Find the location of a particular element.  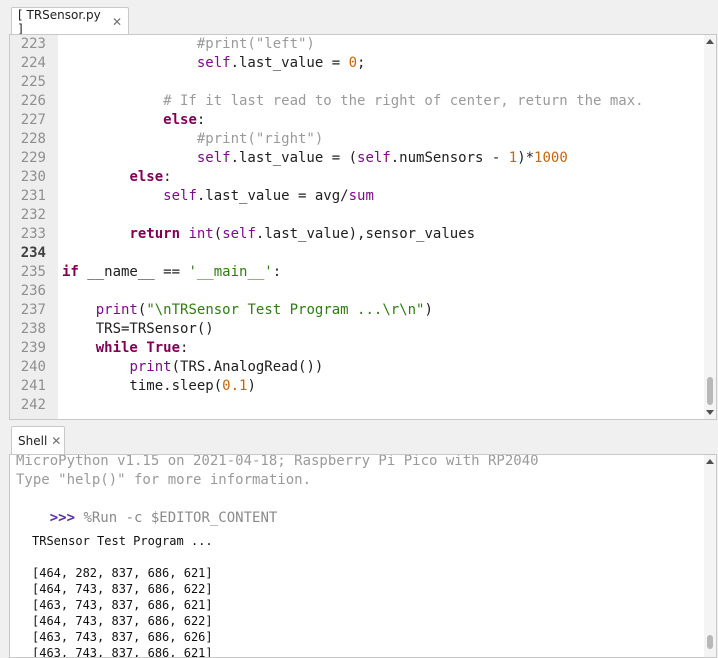

code-line: 239 while True: is located at coordinates (363, 348).